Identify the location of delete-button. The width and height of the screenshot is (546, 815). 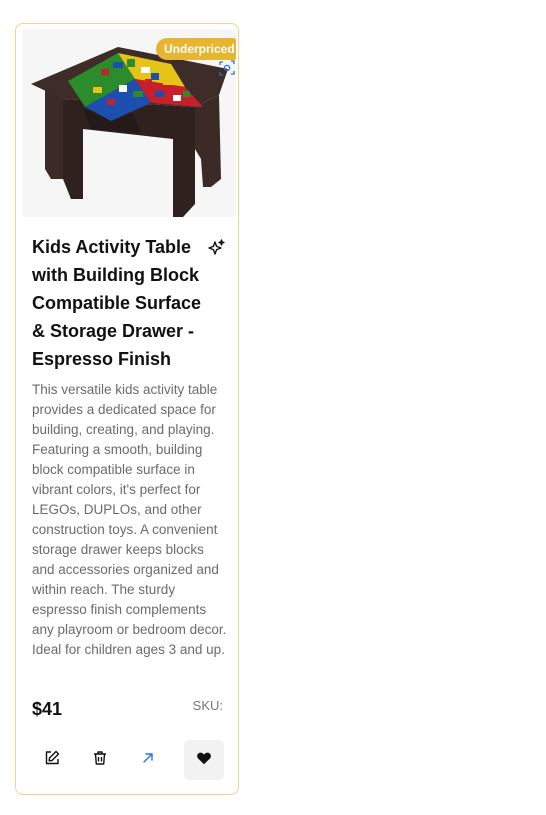
(100, 760).